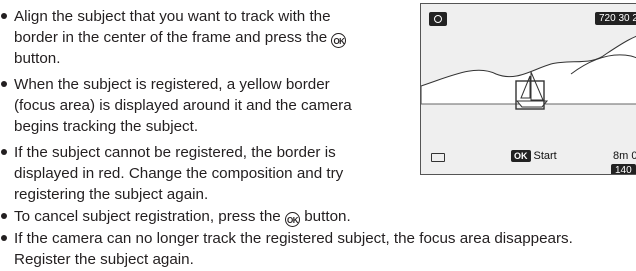 The width and height of the screenshot is (636, 271). I want to click on image-size-badge: 720 30 20, so click(615, 18).